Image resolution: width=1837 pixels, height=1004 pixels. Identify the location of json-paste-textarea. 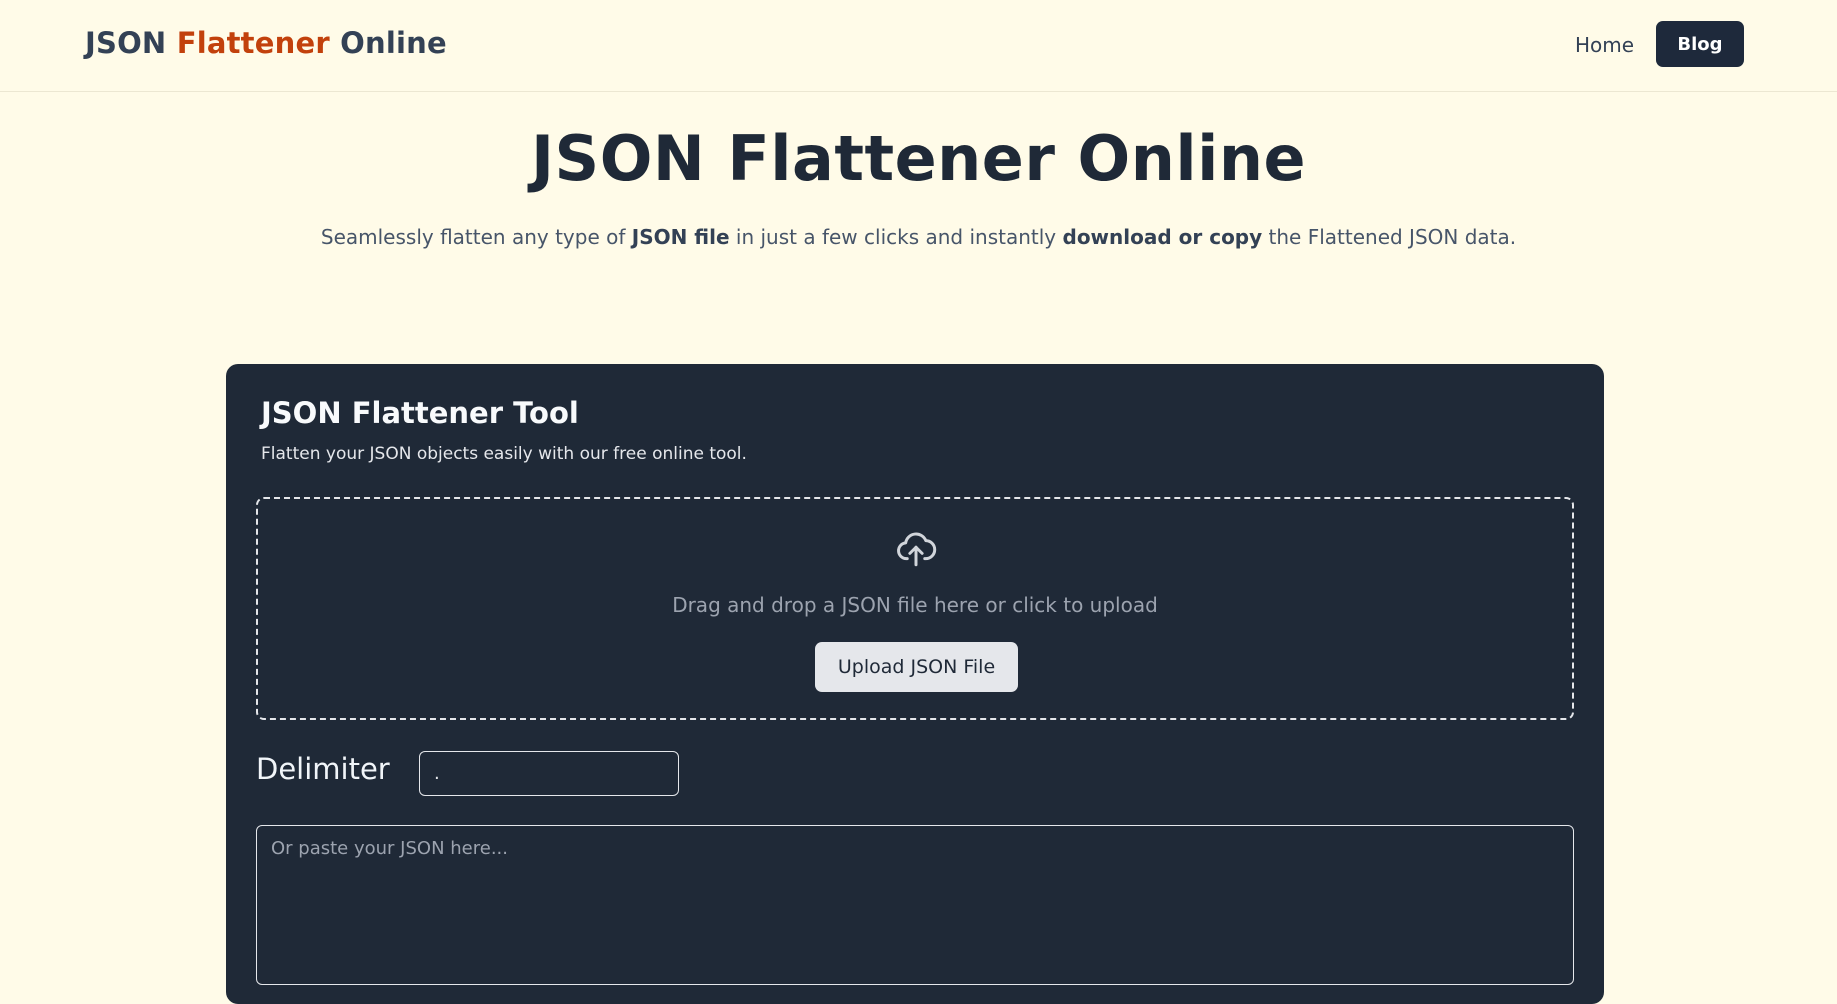
(915, 905).